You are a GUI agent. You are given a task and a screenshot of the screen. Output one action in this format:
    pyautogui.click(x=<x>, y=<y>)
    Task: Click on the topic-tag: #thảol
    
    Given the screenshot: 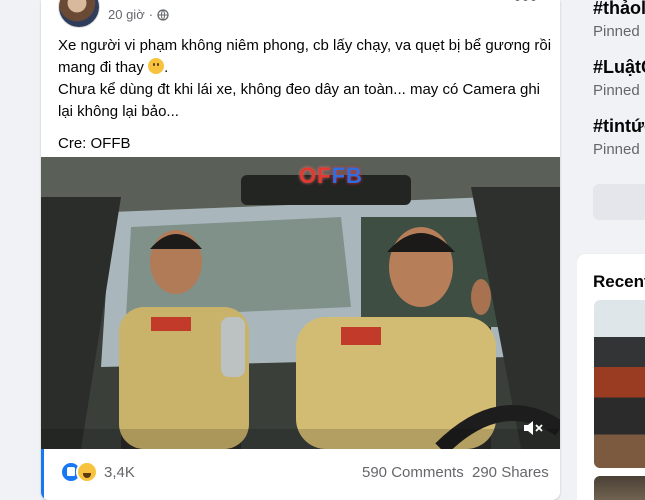 What is the action you would take?
    pyautogui.click(x=619, y=9)
    